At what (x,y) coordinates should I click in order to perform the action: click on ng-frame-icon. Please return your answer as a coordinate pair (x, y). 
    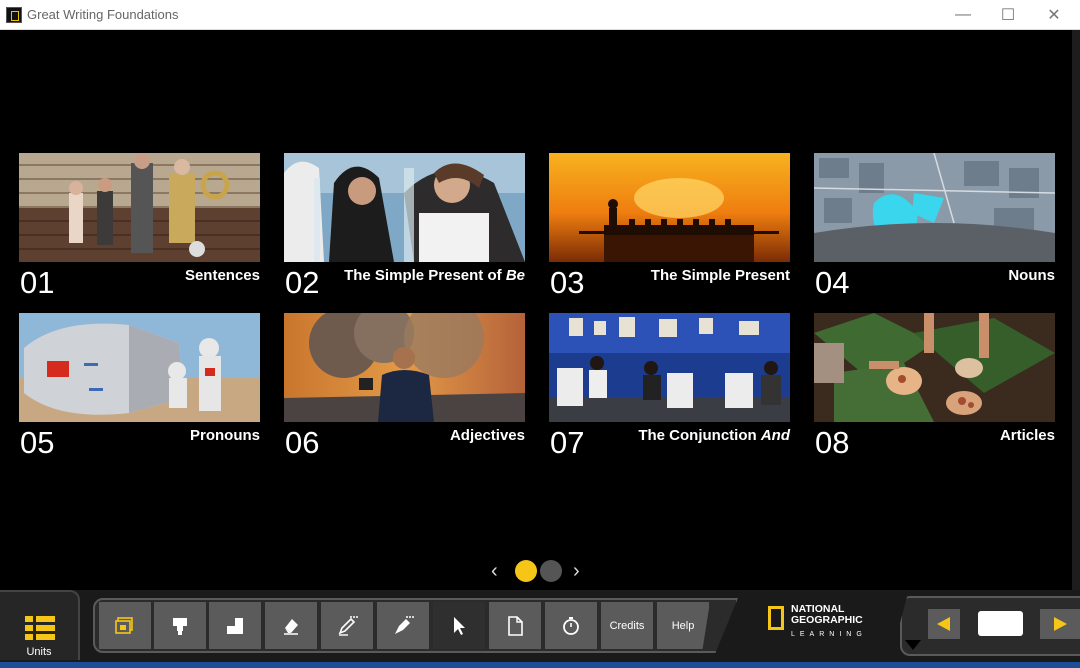
    Looking at the image, I should click on (776, 618).